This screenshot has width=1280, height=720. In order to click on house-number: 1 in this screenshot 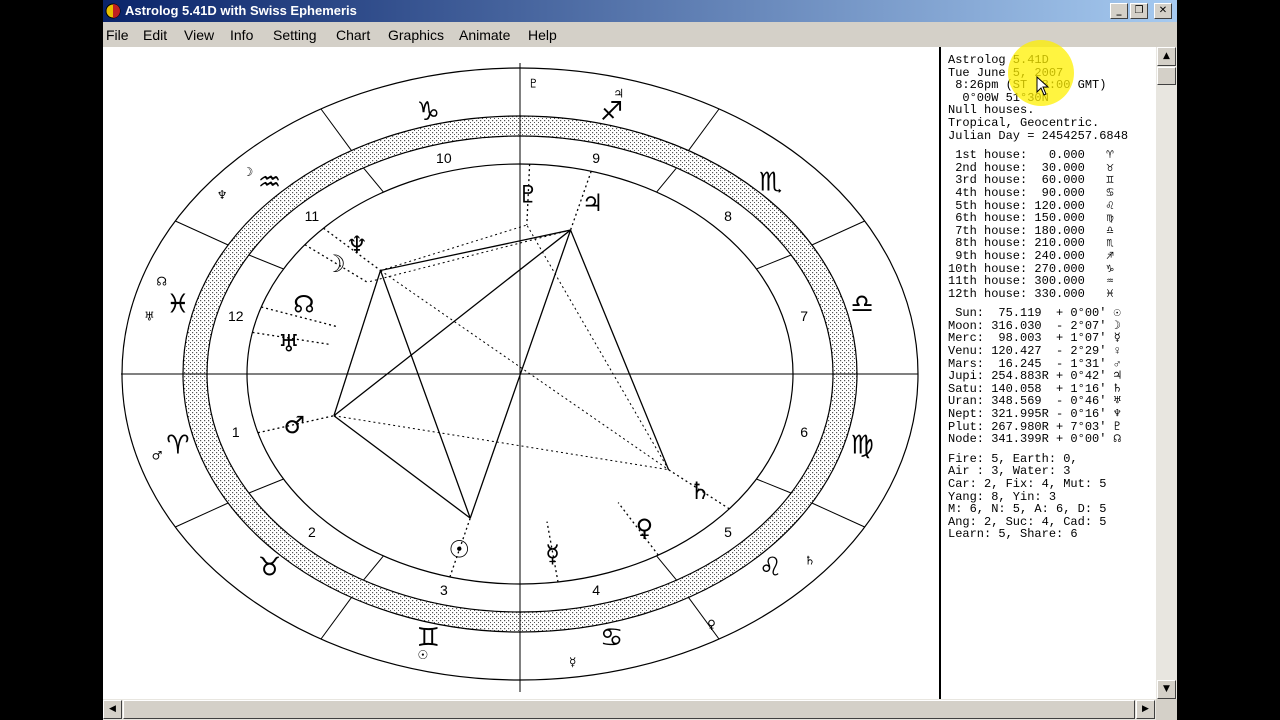, I will do `click(236, 432)`.